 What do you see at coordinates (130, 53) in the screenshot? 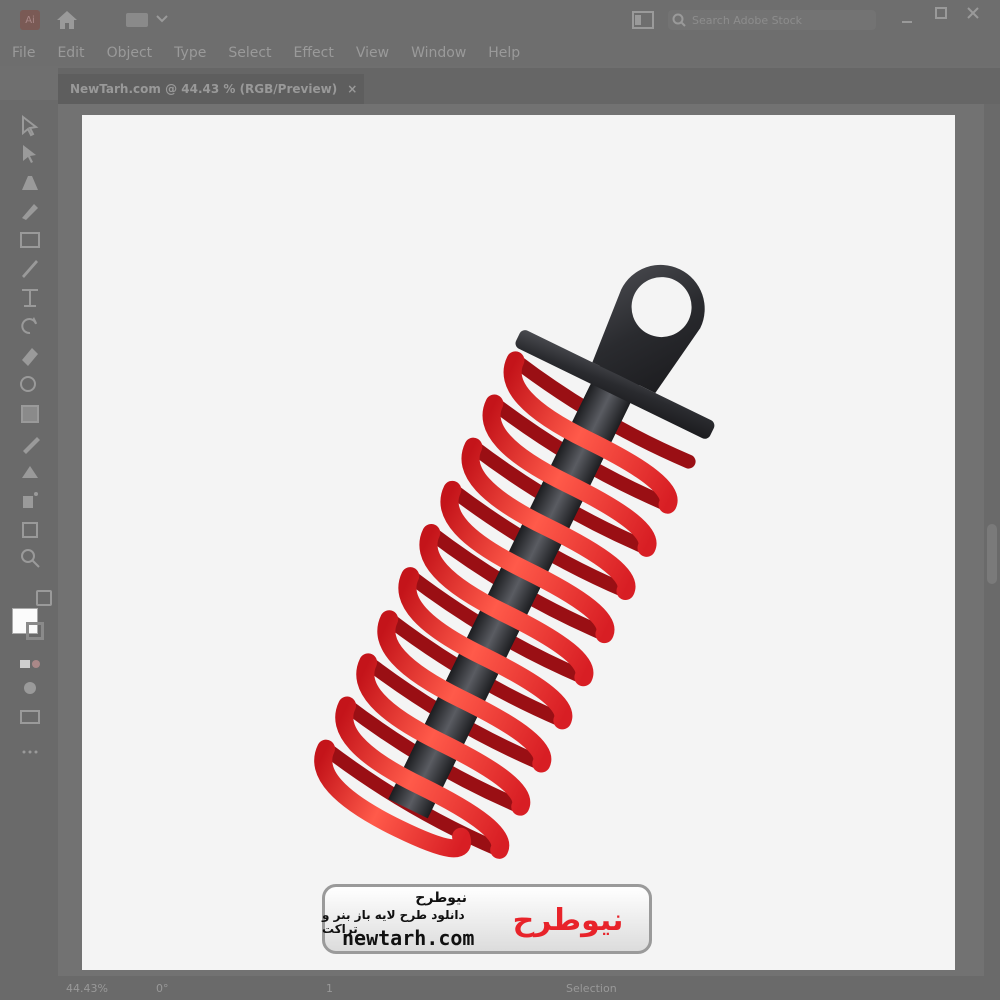
I see `menu-object: Object` at bounding box center [130, 53].